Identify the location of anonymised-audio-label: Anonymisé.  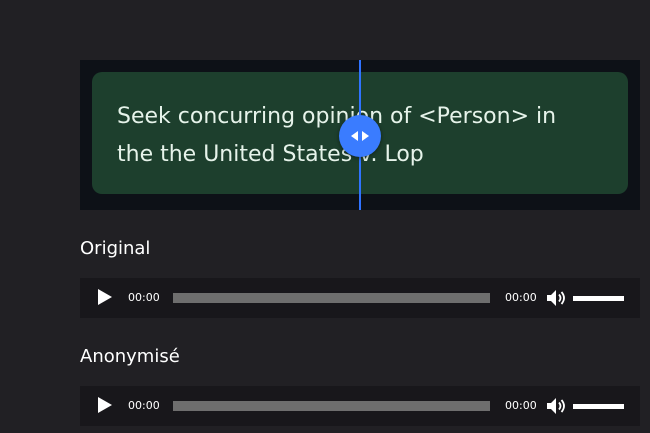
(130, 356).